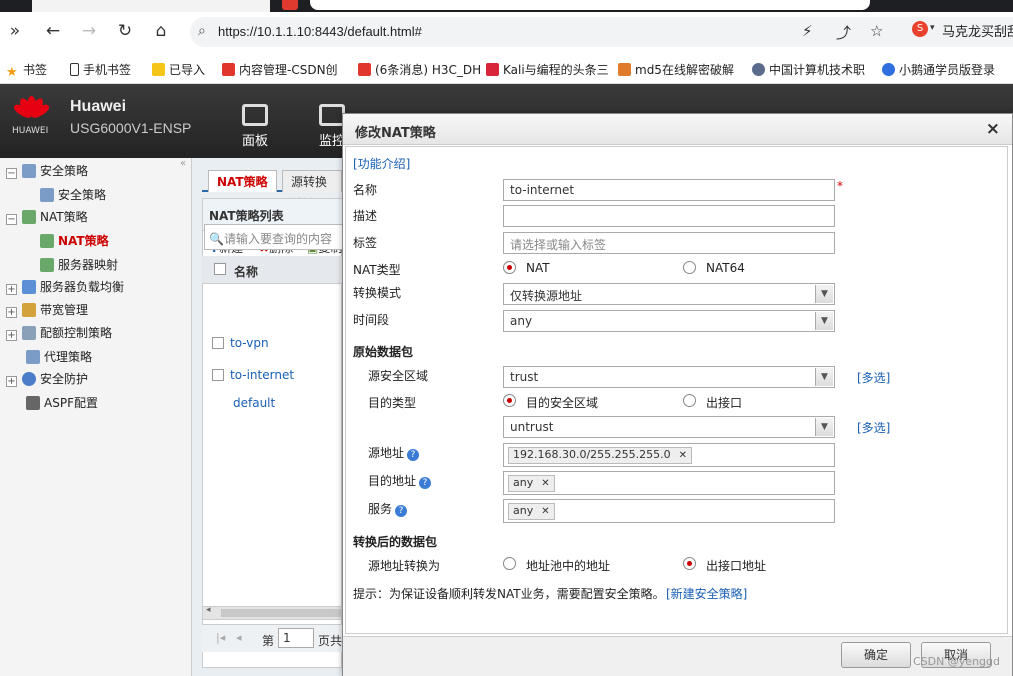  I want to click on tree-aspf: ASPF配置, so click(62, 402).